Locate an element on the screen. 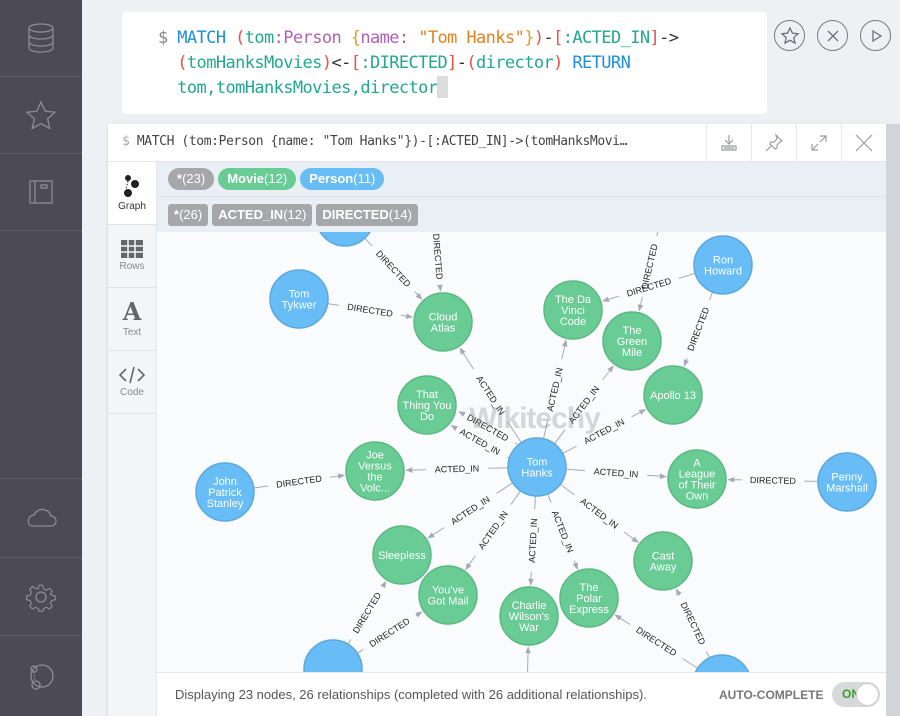 Image resolution: width=900 pixels, height=716 pixels. label-pill-movie: Movie(12) is located at coordinates (257, 179).